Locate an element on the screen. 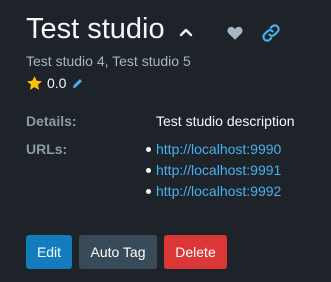 Image resolution: width=331 pixels, height=282 pixels. edit-button: Edit is located at coordinates (49, 252).